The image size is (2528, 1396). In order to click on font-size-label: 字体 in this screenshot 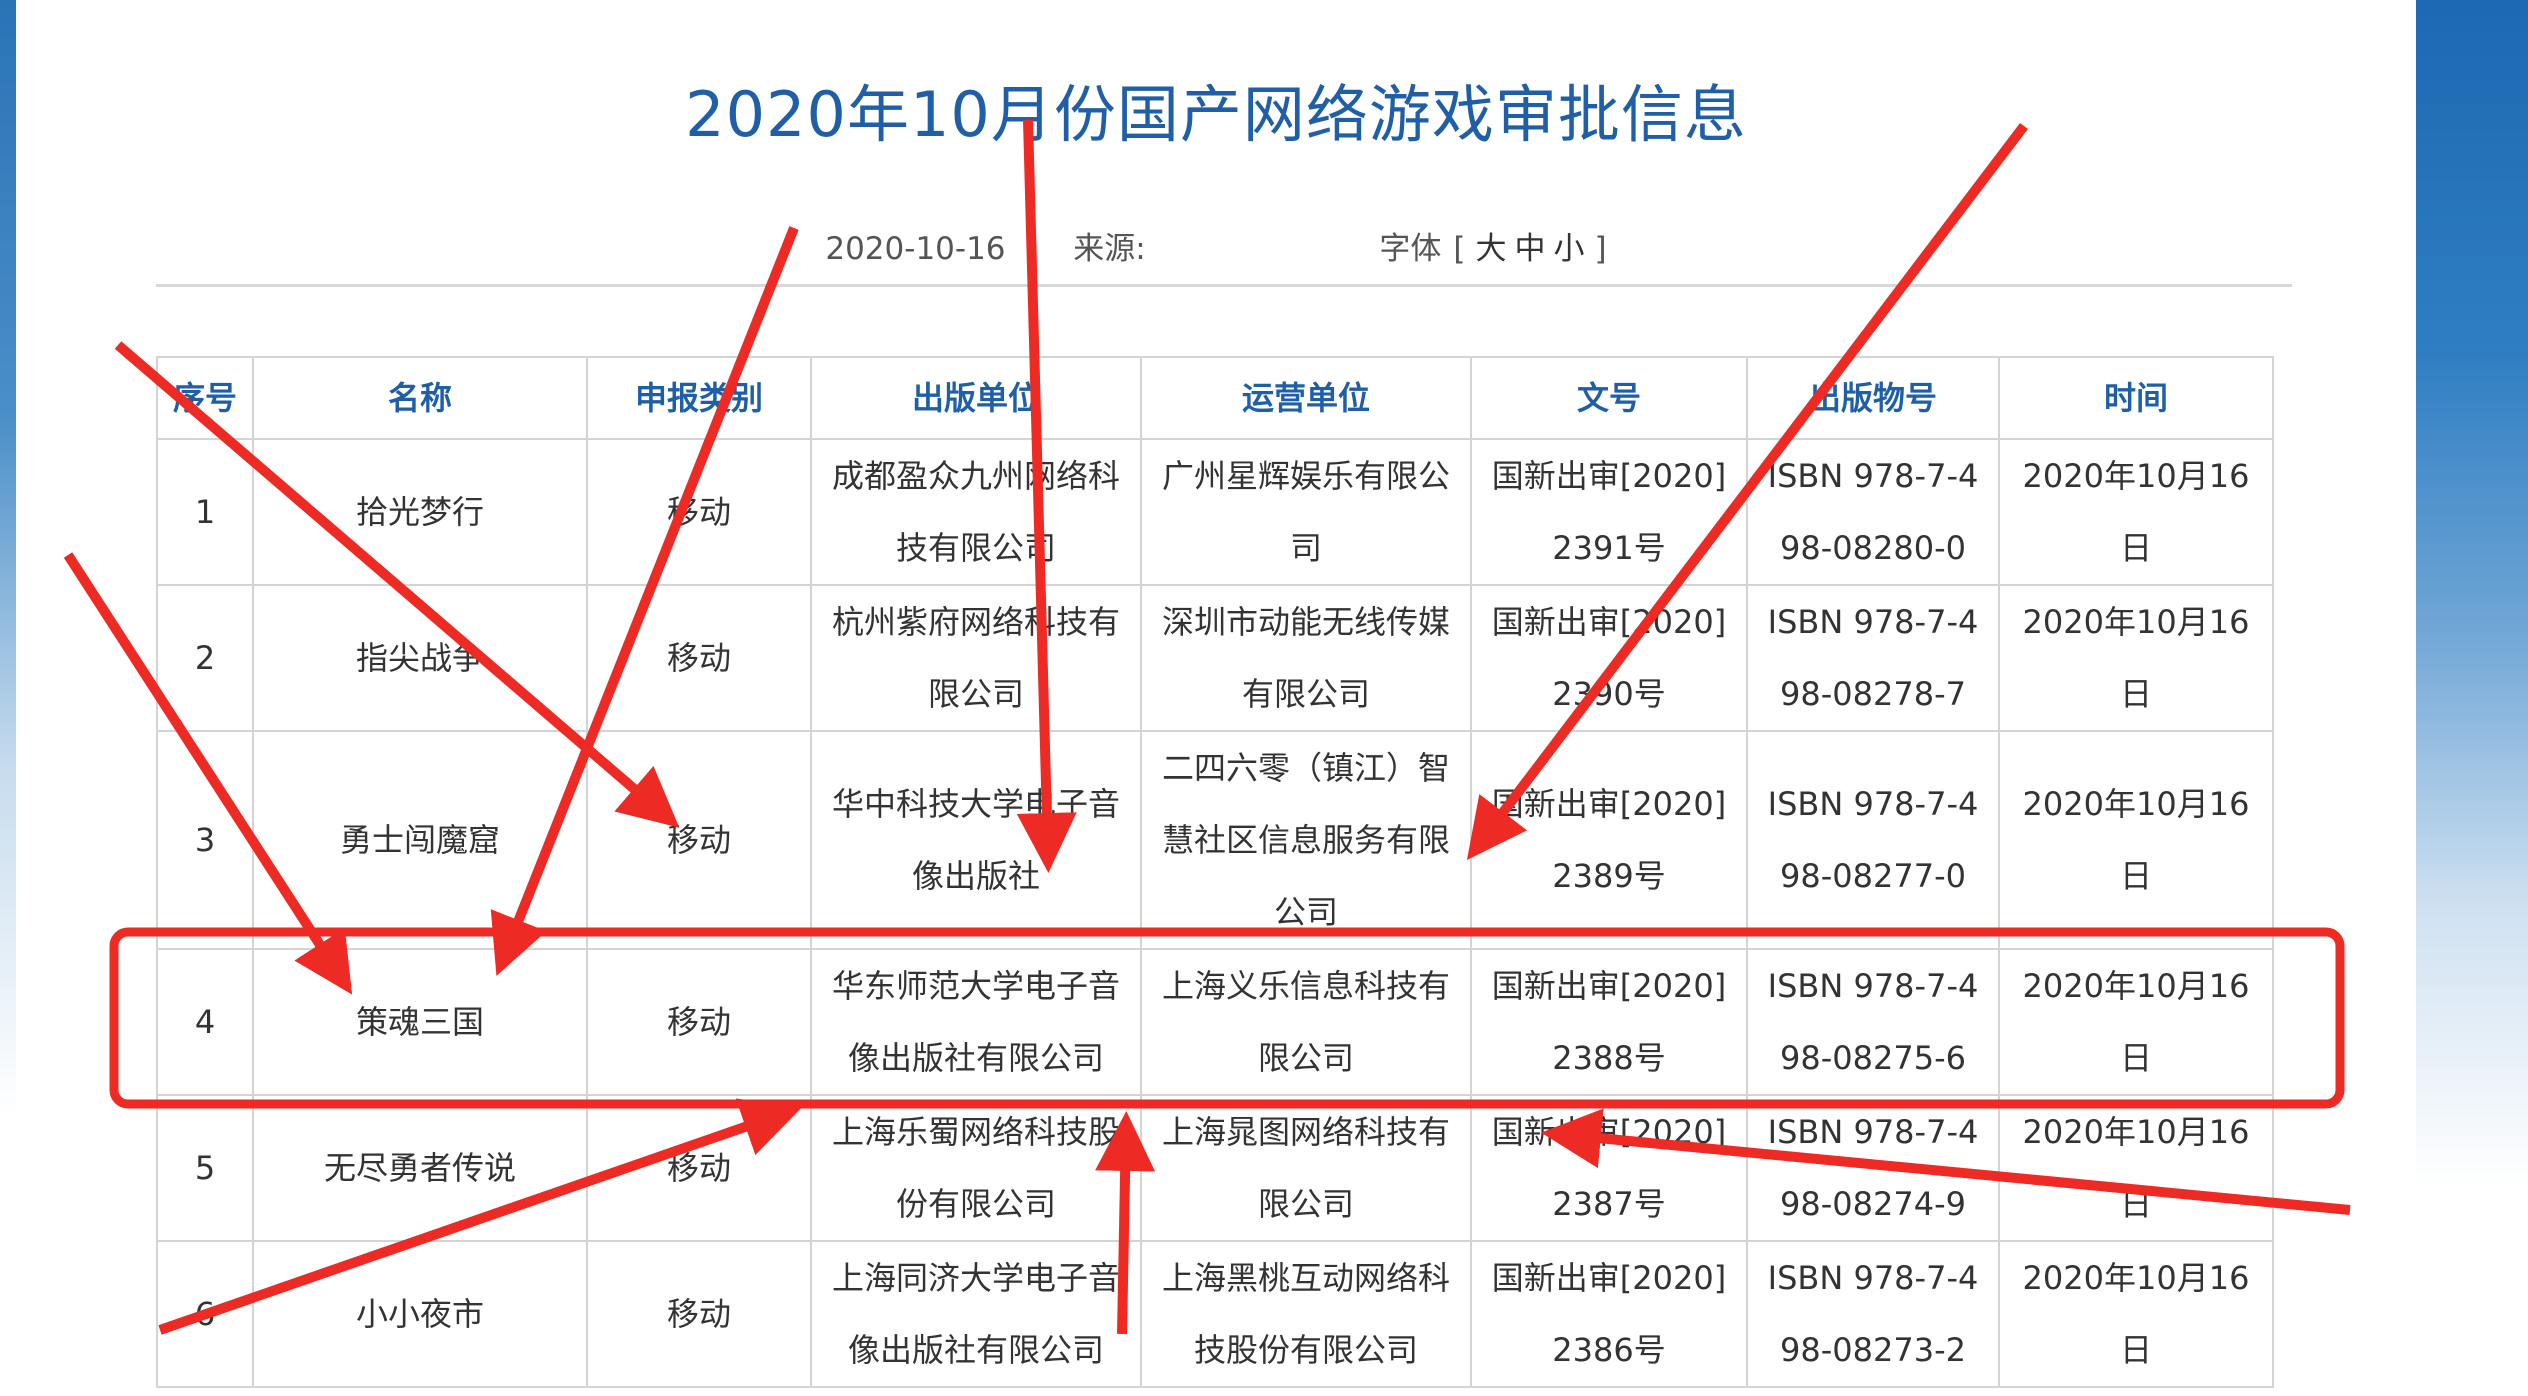, I will do `click(1410, 249)`.